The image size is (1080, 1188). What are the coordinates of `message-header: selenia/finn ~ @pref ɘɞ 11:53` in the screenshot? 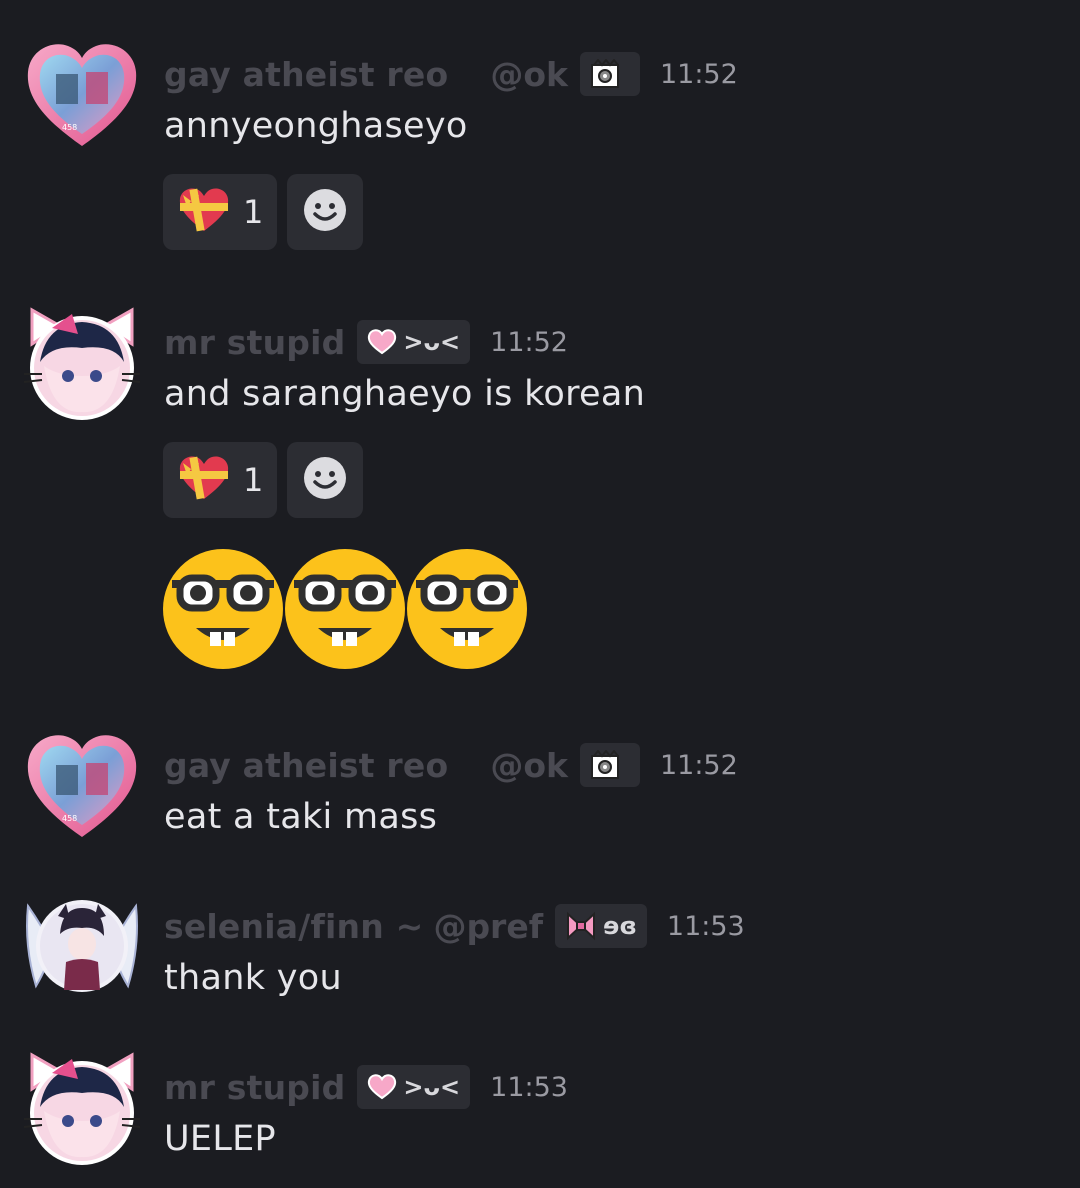 It's located at (454, 926).